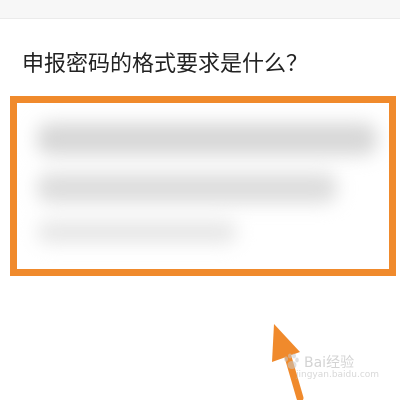  I want to click on question-title: 申报密码的格式要求是什么？, so click(165, 64).